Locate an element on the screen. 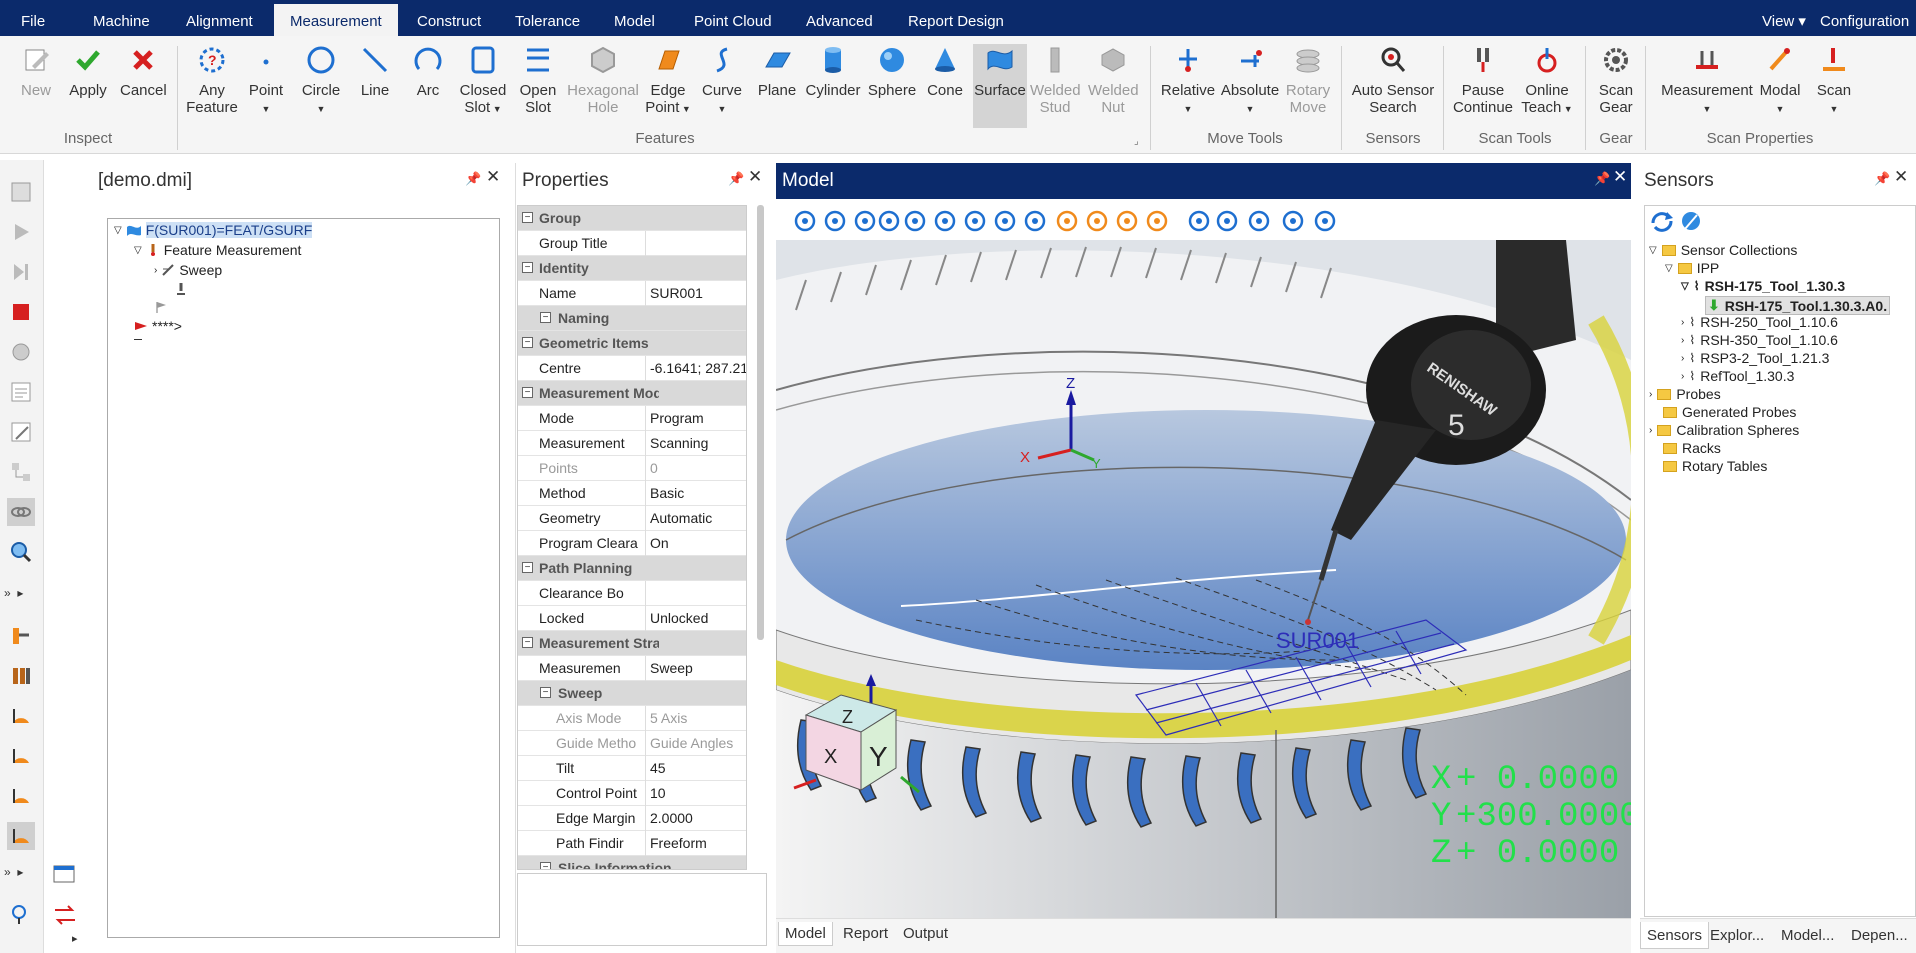  property-row: Axis Mode 5 Axis is located at coordinates (632, 718).